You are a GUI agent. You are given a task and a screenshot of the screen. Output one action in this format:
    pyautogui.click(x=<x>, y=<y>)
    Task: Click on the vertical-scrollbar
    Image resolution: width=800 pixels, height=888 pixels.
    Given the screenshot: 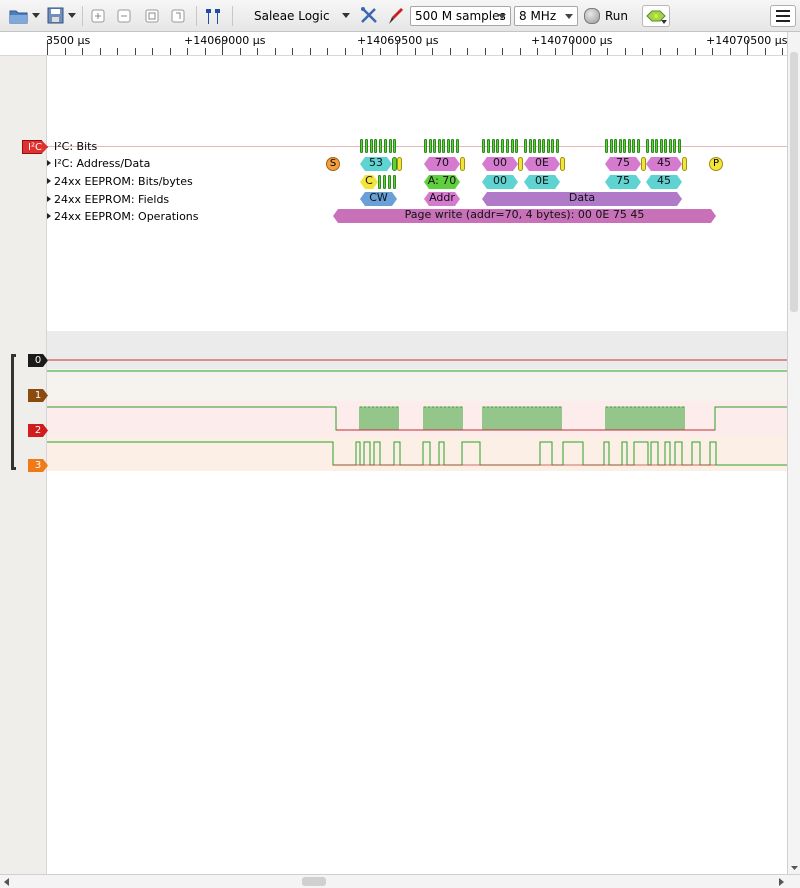 What is the action you would take?
    pyautogui.click(x=793, y=453)
    